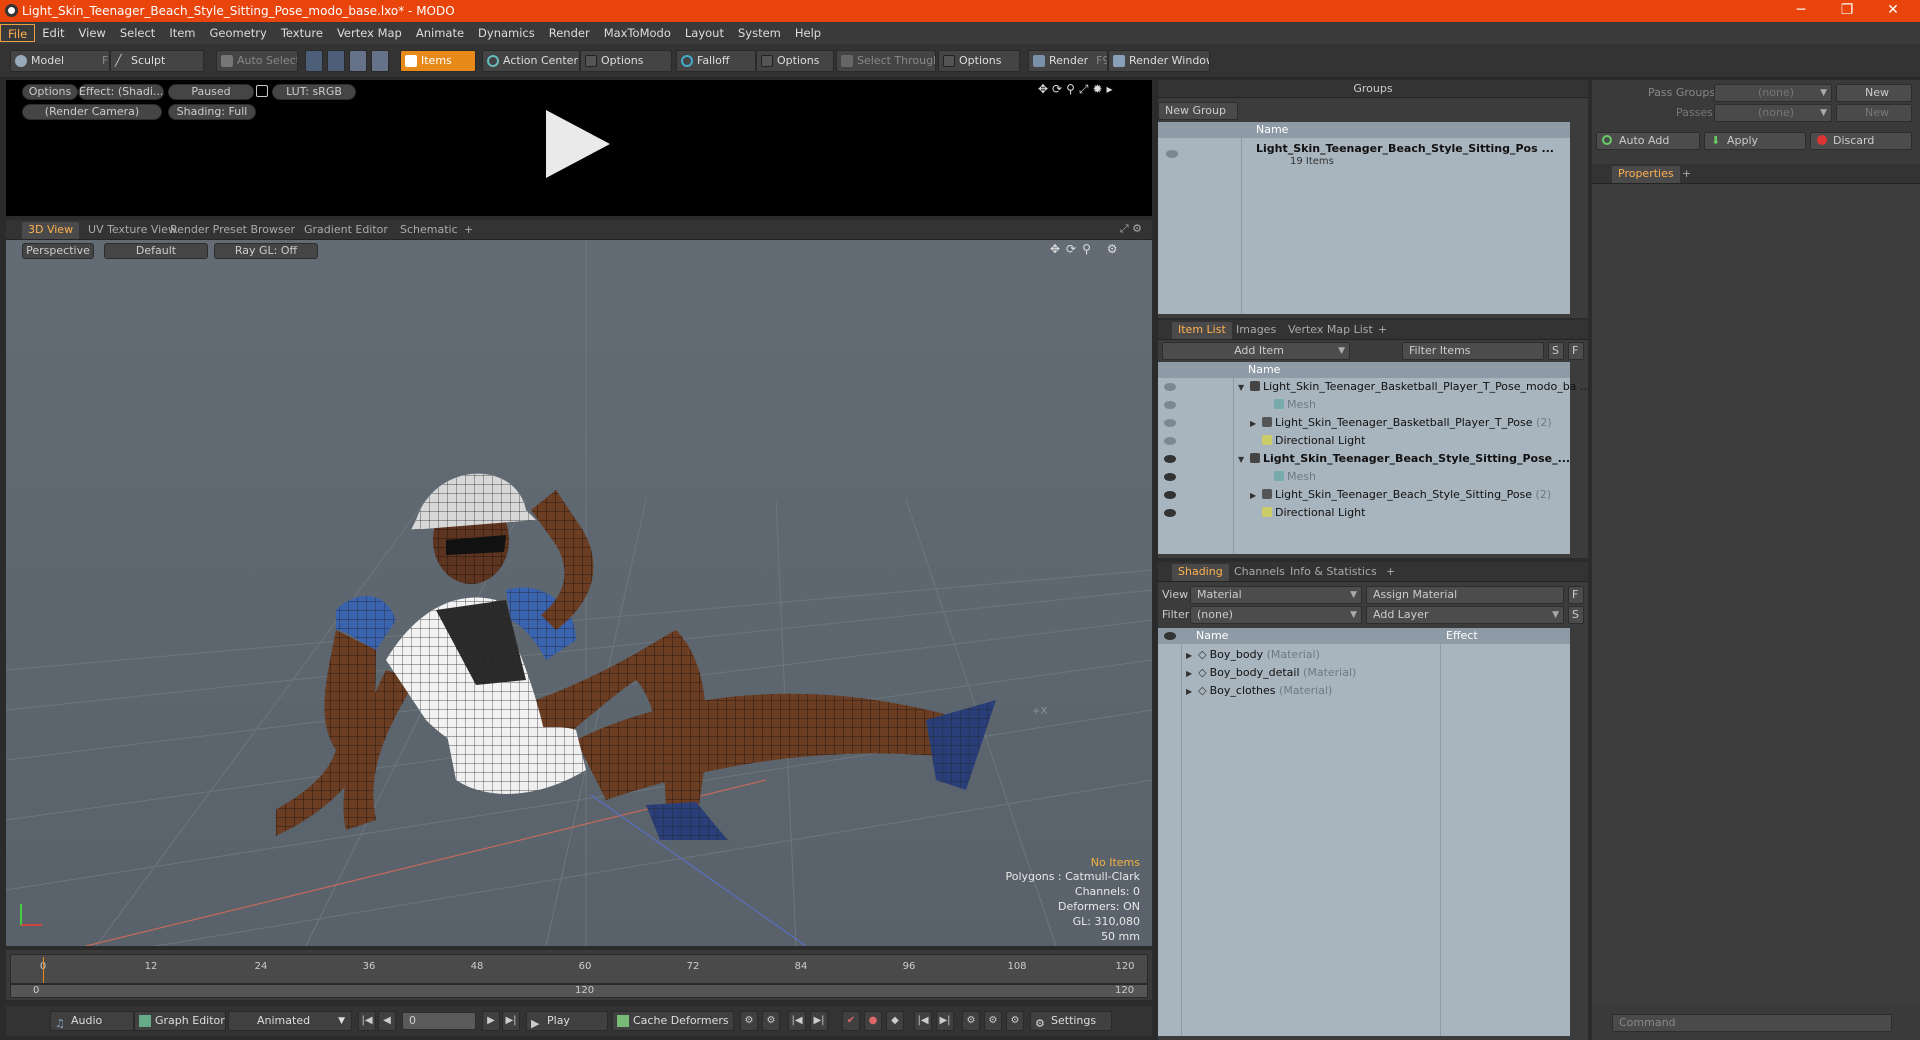  Describe the element at coordinates (511, 1021) in the screenshot. I see `go-to-end-icon: ▶|` at that location.